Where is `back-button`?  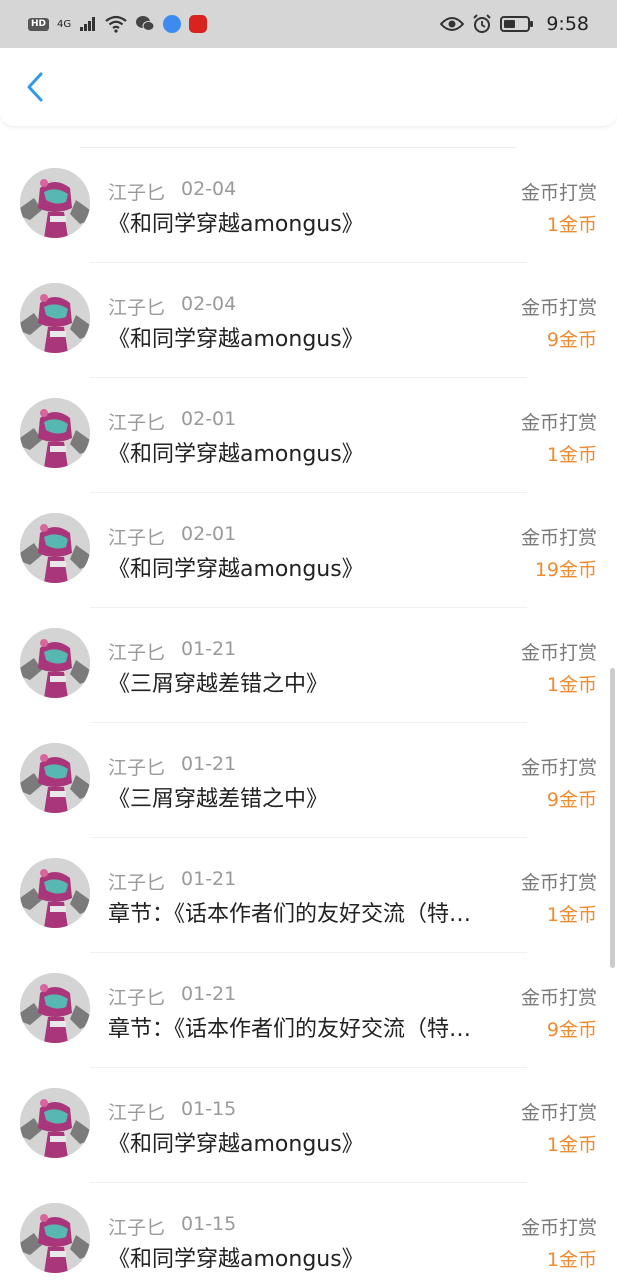 back-button is located at coordinates (35, 87).